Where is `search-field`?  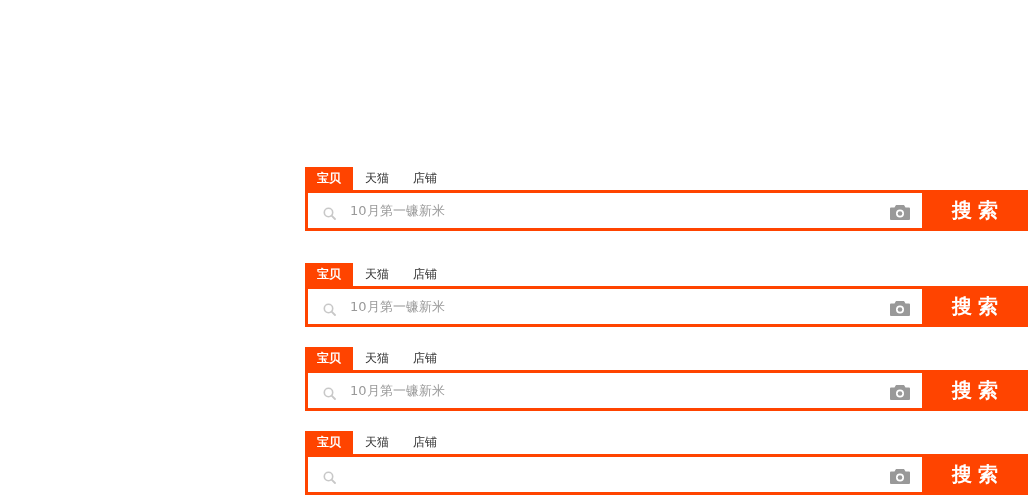 search-field is located at coordinates (615, 474).